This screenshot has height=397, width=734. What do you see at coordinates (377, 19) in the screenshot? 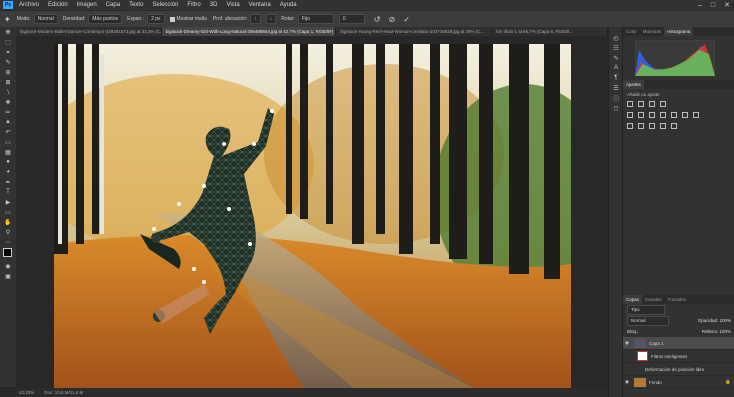
I see `remove-pins-icon: ↺` at bounding box center [377, 19].